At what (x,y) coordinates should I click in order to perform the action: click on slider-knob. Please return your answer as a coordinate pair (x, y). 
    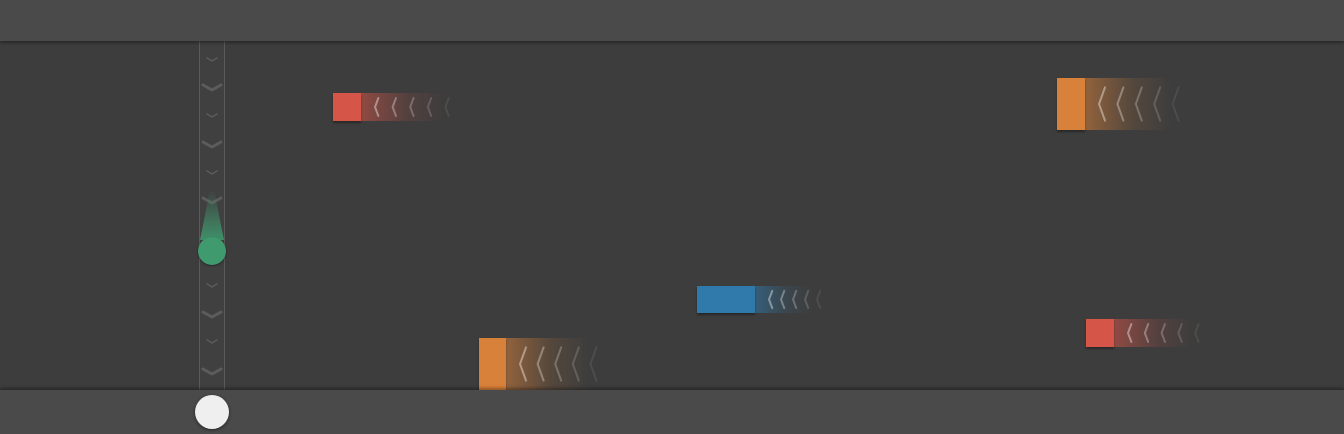
    Looking at the image, I should click on (212, 412).